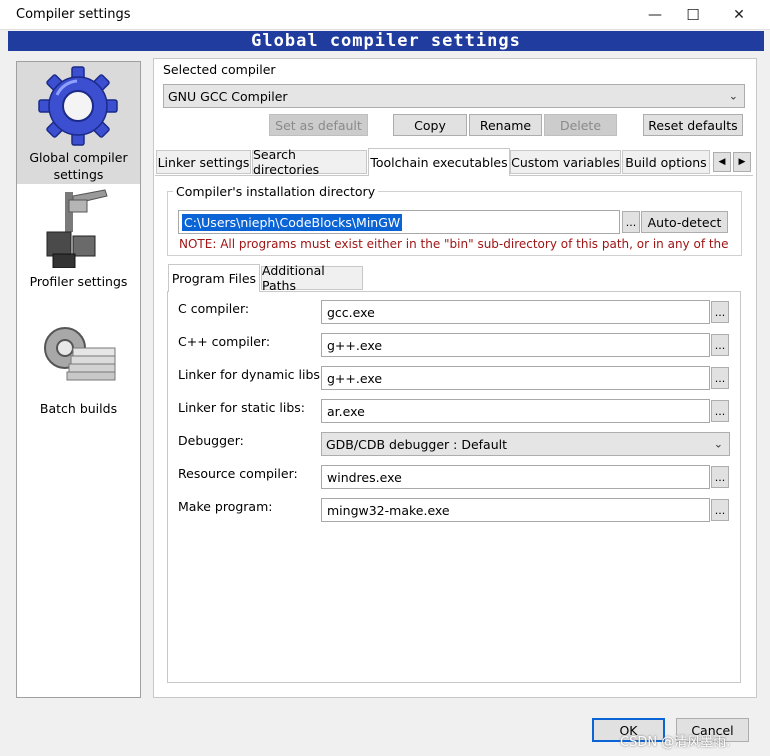 The height and width of the screenshot is (756, 770). I want to click on maximize-button: ☐, so click(693, 15).